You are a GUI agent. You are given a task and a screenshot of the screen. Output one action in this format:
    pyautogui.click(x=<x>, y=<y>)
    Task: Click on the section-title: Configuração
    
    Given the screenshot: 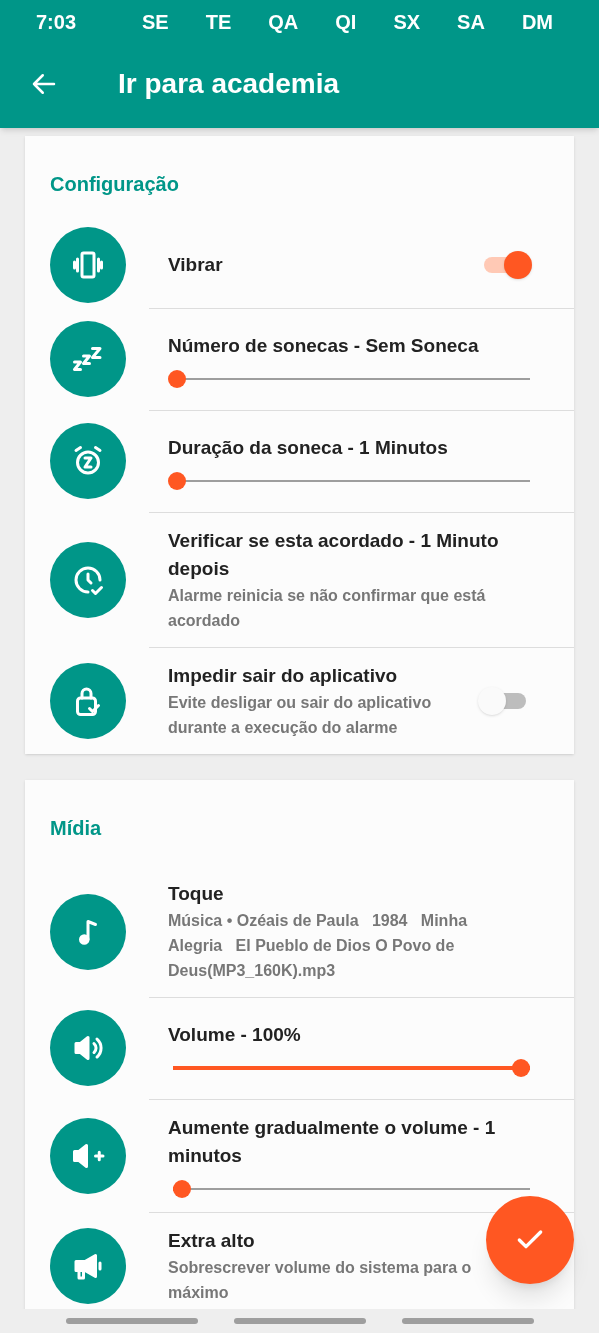 What is the action you would take?
    pyautogui.click(x=114, y=184)
    